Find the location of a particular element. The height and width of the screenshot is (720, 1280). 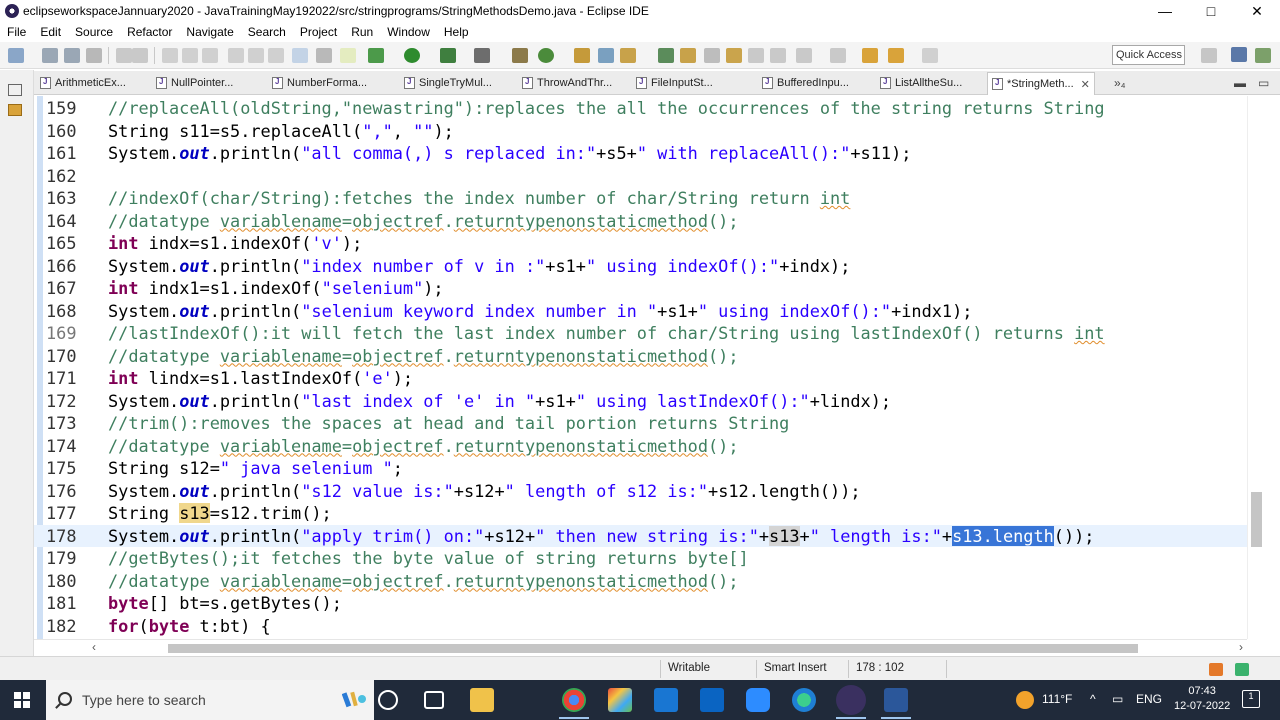

code-line: 177 String s13=s12.trim(); is located at coordinates (649, 513).